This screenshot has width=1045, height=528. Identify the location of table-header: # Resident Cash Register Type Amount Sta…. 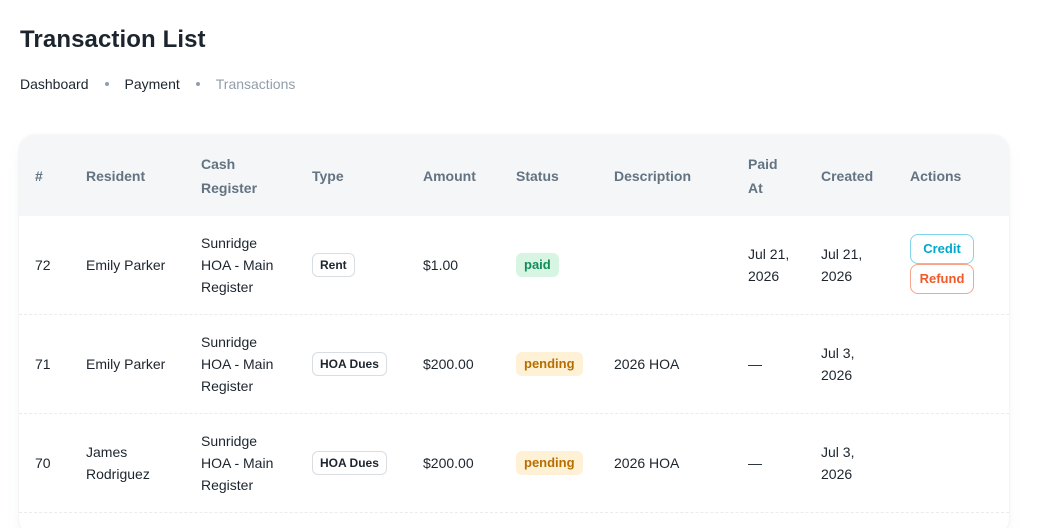
(514, 175).